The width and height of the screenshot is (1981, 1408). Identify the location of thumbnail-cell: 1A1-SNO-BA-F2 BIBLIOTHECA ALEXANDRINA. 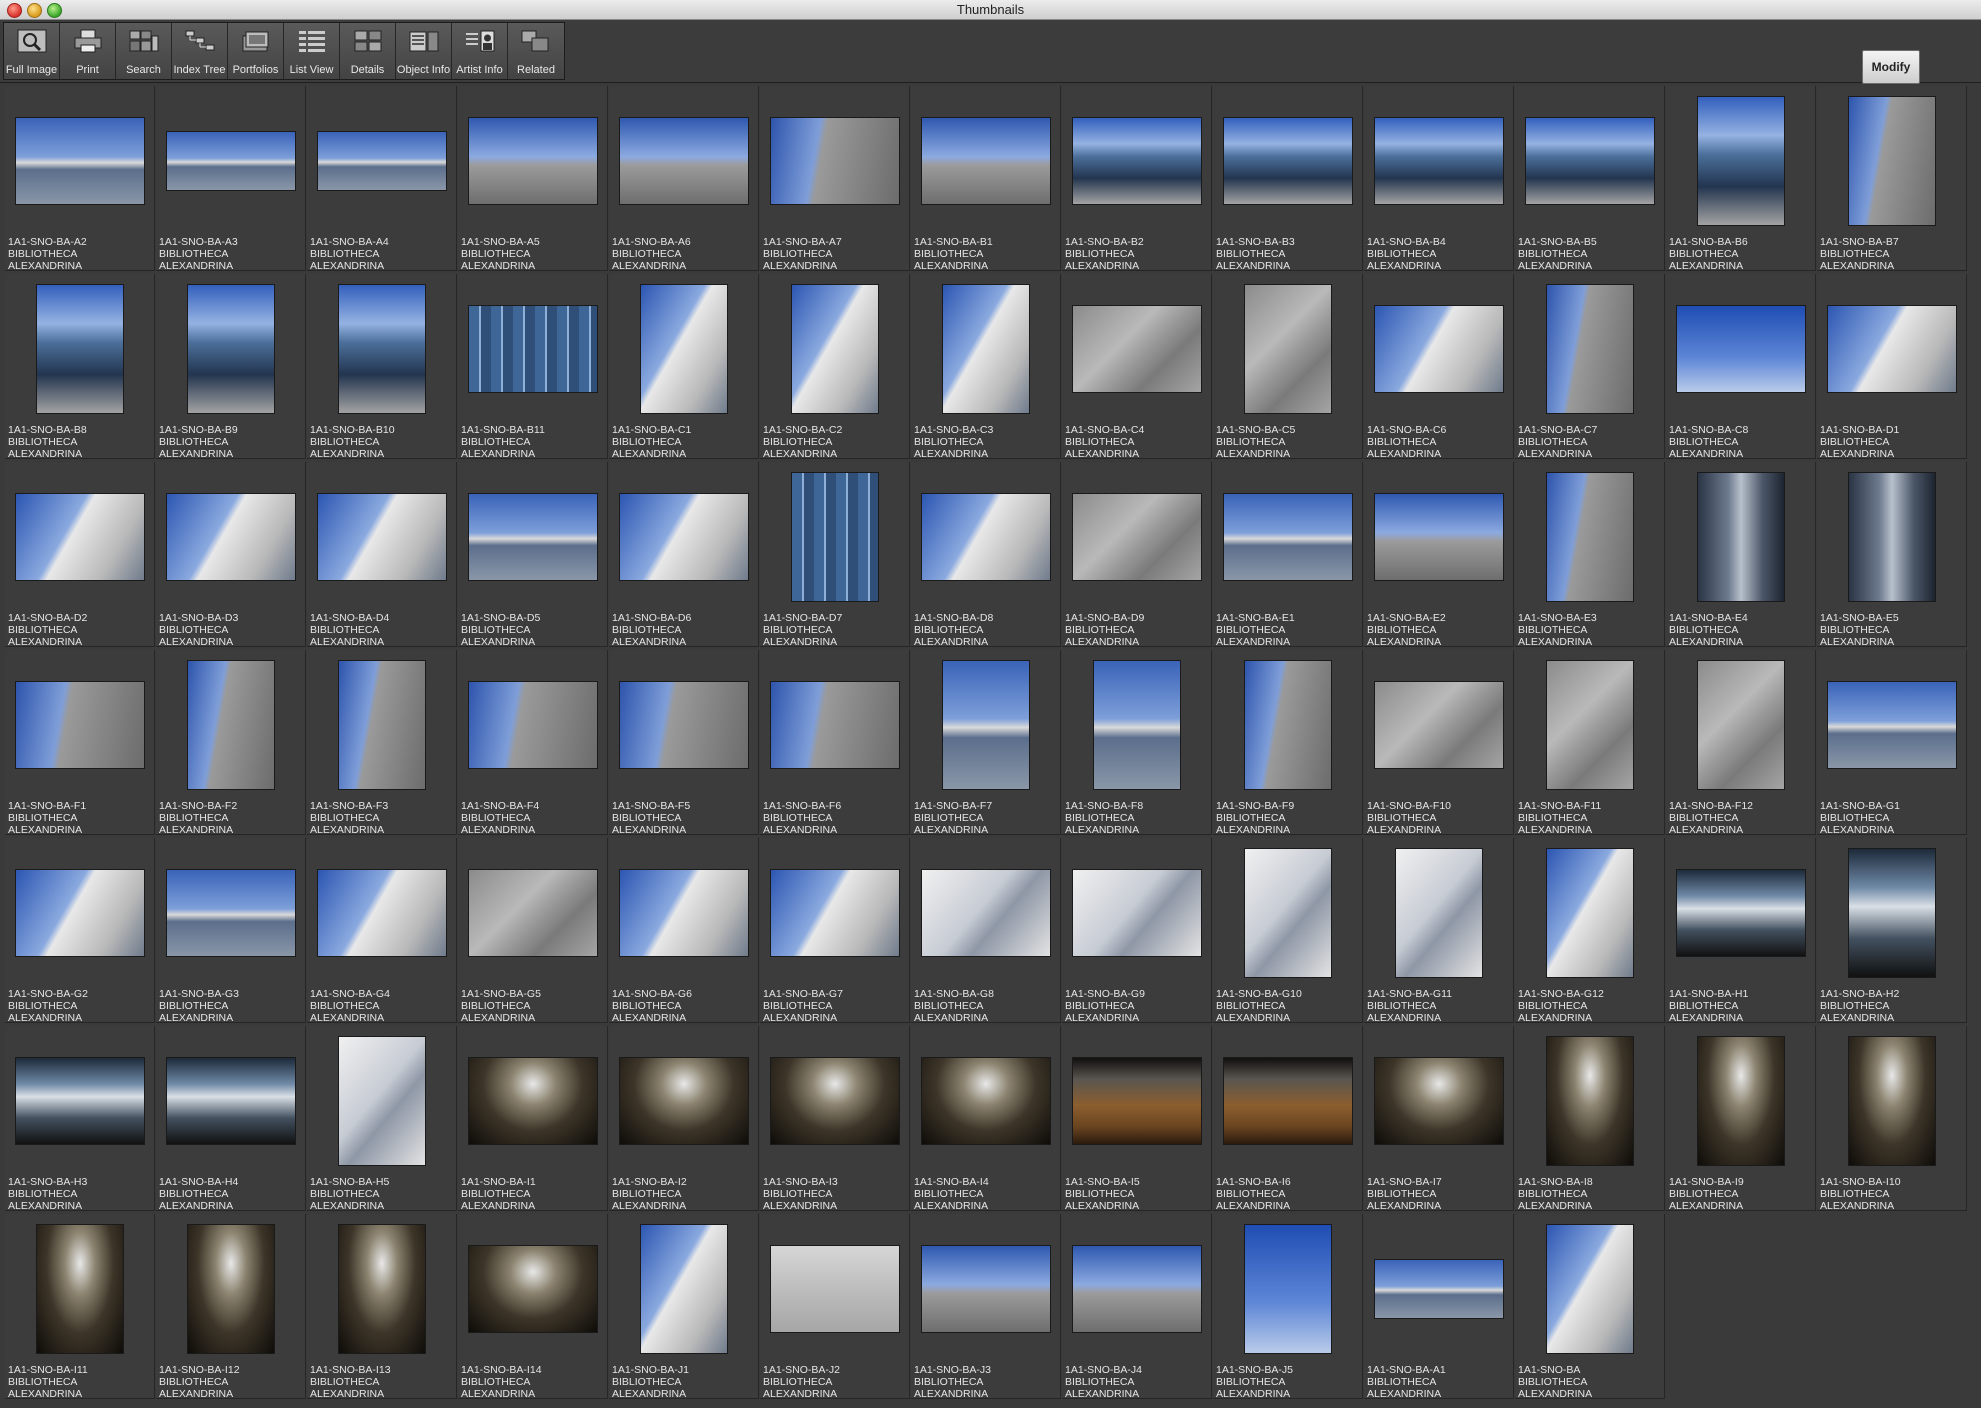
(231, 743).